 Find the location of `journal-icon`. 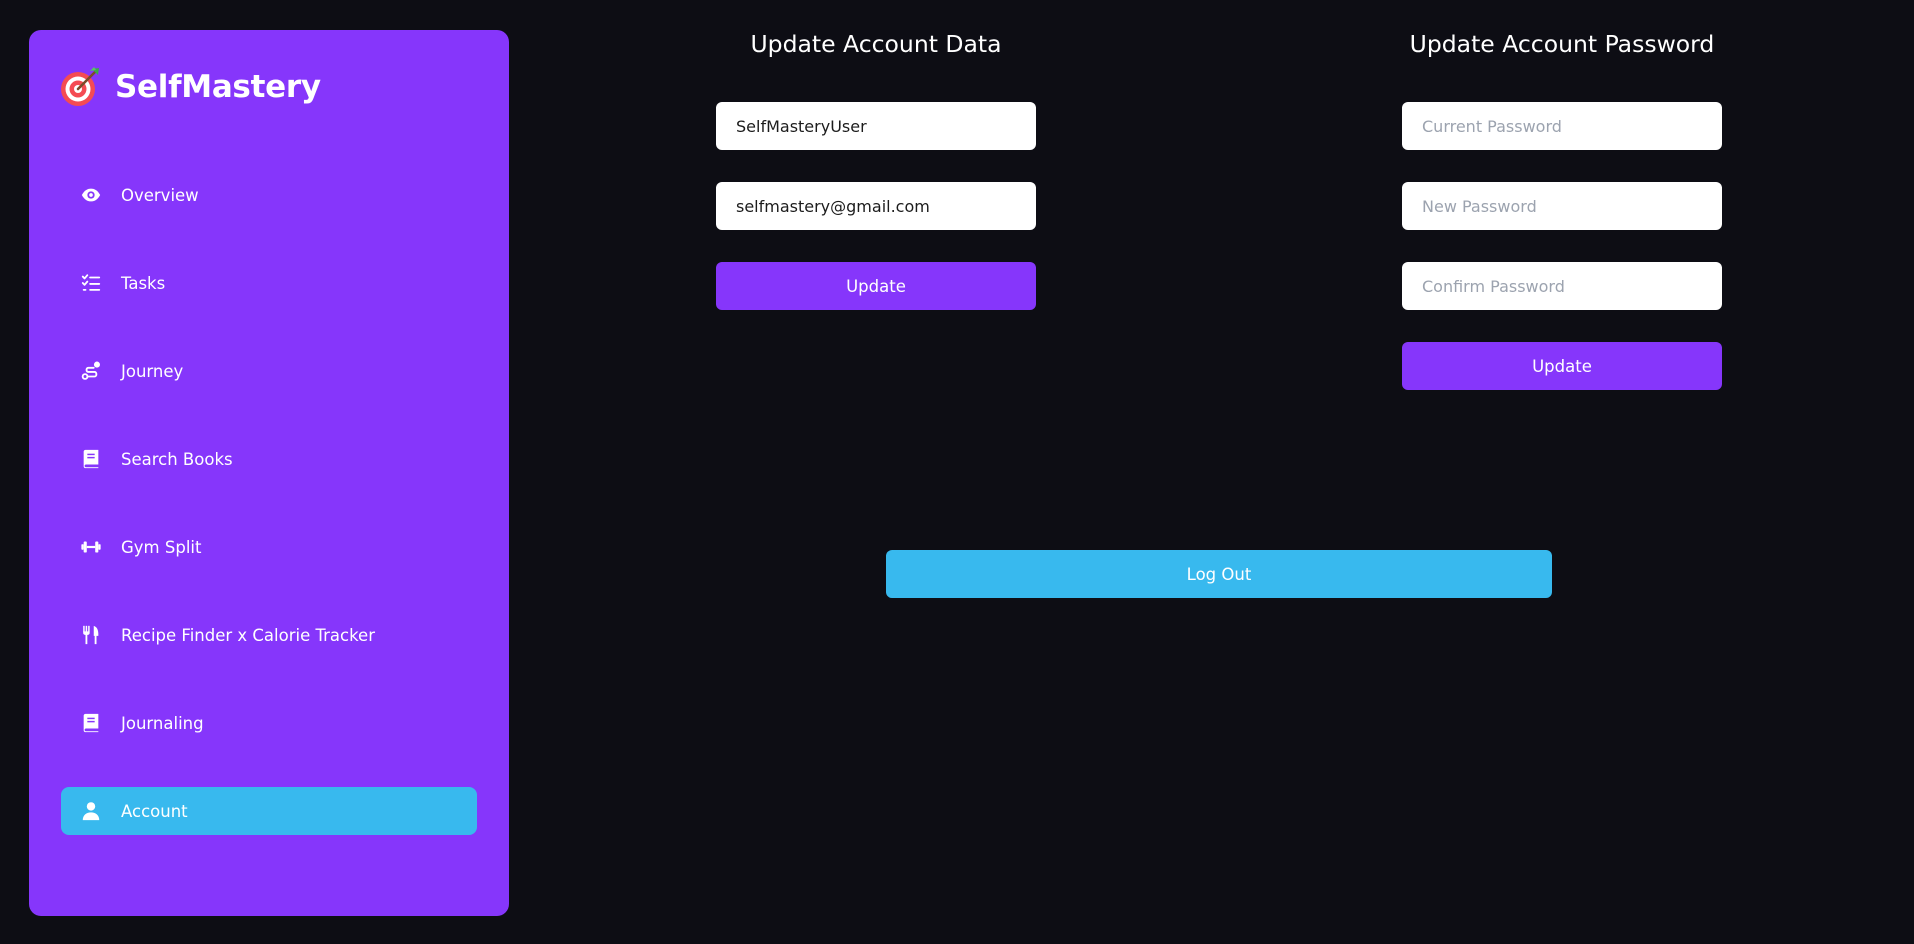

journal-icon is located at coordinates (91, 723).